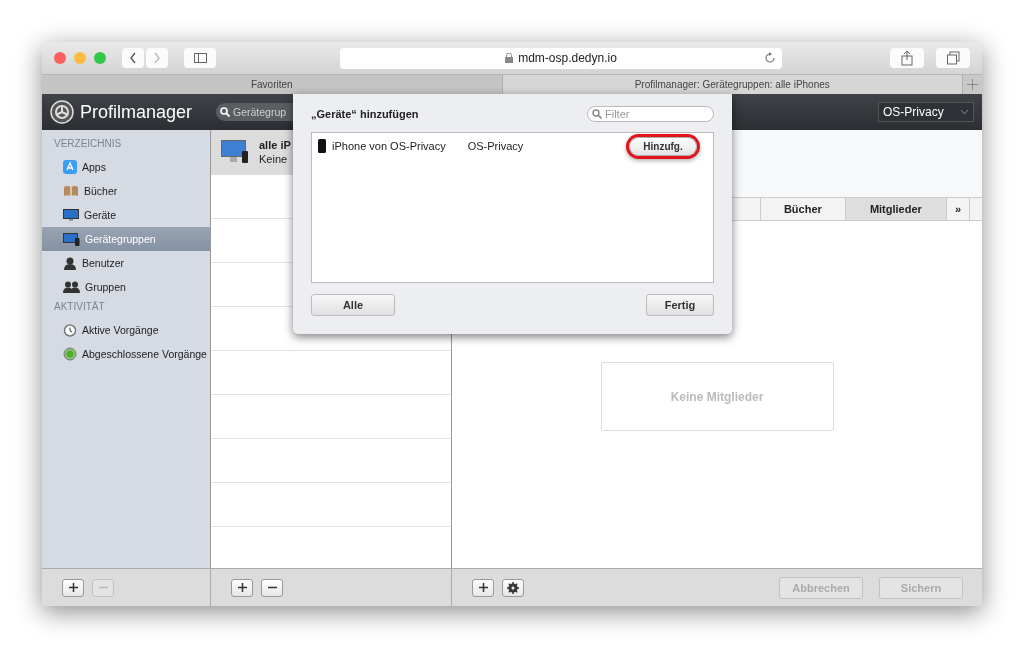 Image resolution: width=1024 pixels, height=649 pixels. Describe the element at coordinates (71, 215) in the screenshot. I see `monitor-icon` at that location.